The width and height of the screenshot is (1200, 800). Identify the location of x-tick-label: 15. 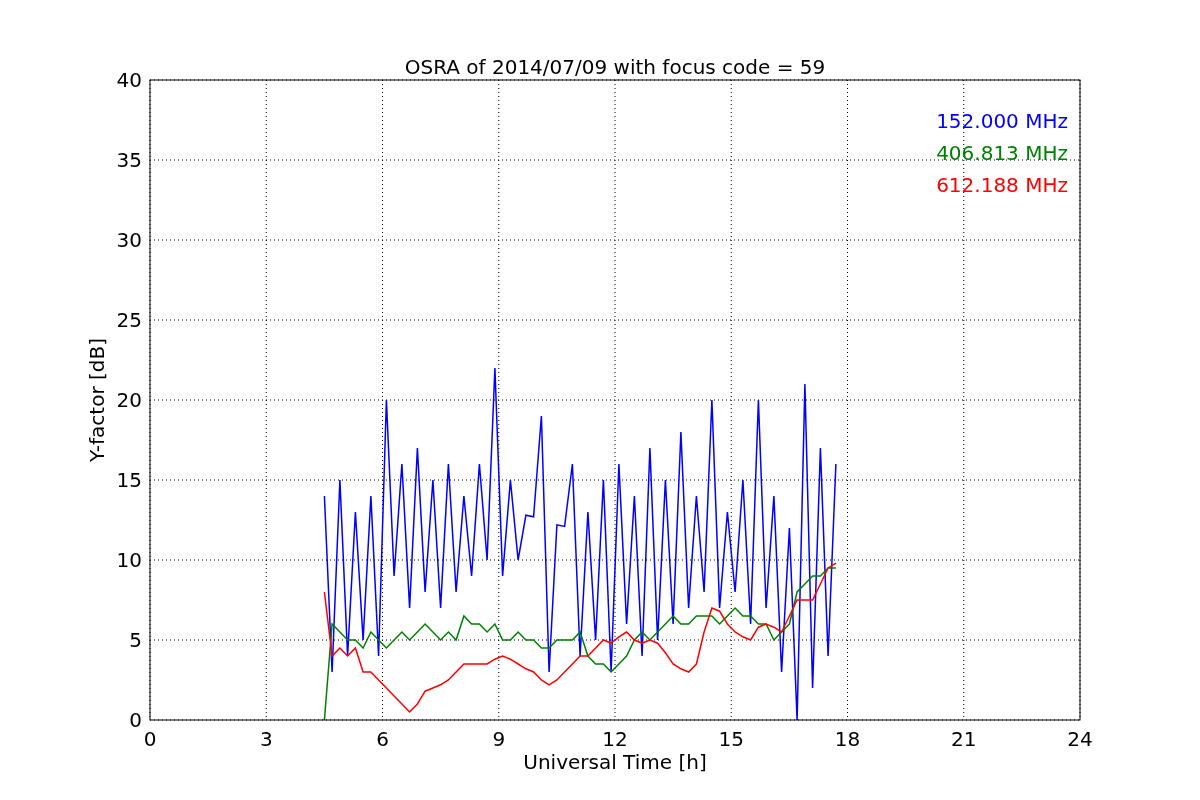
(731, 739).